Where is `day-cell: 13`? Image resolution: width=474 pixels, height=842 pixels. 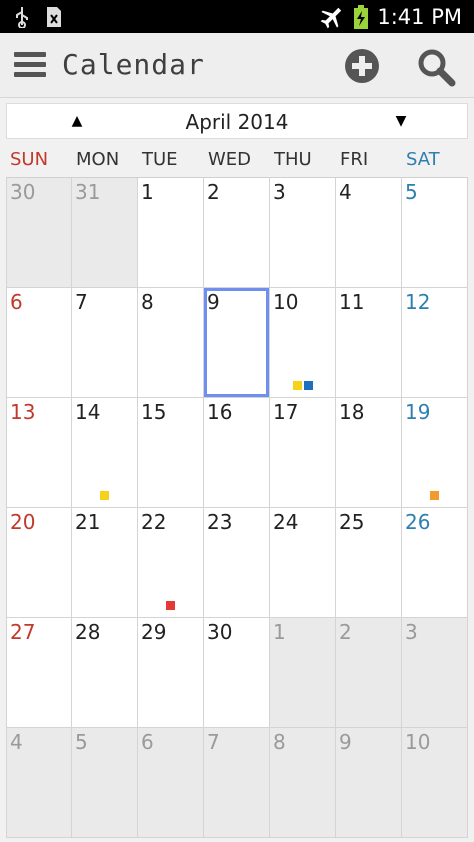 day-cell: 13 is located at coordinates (39, 453).